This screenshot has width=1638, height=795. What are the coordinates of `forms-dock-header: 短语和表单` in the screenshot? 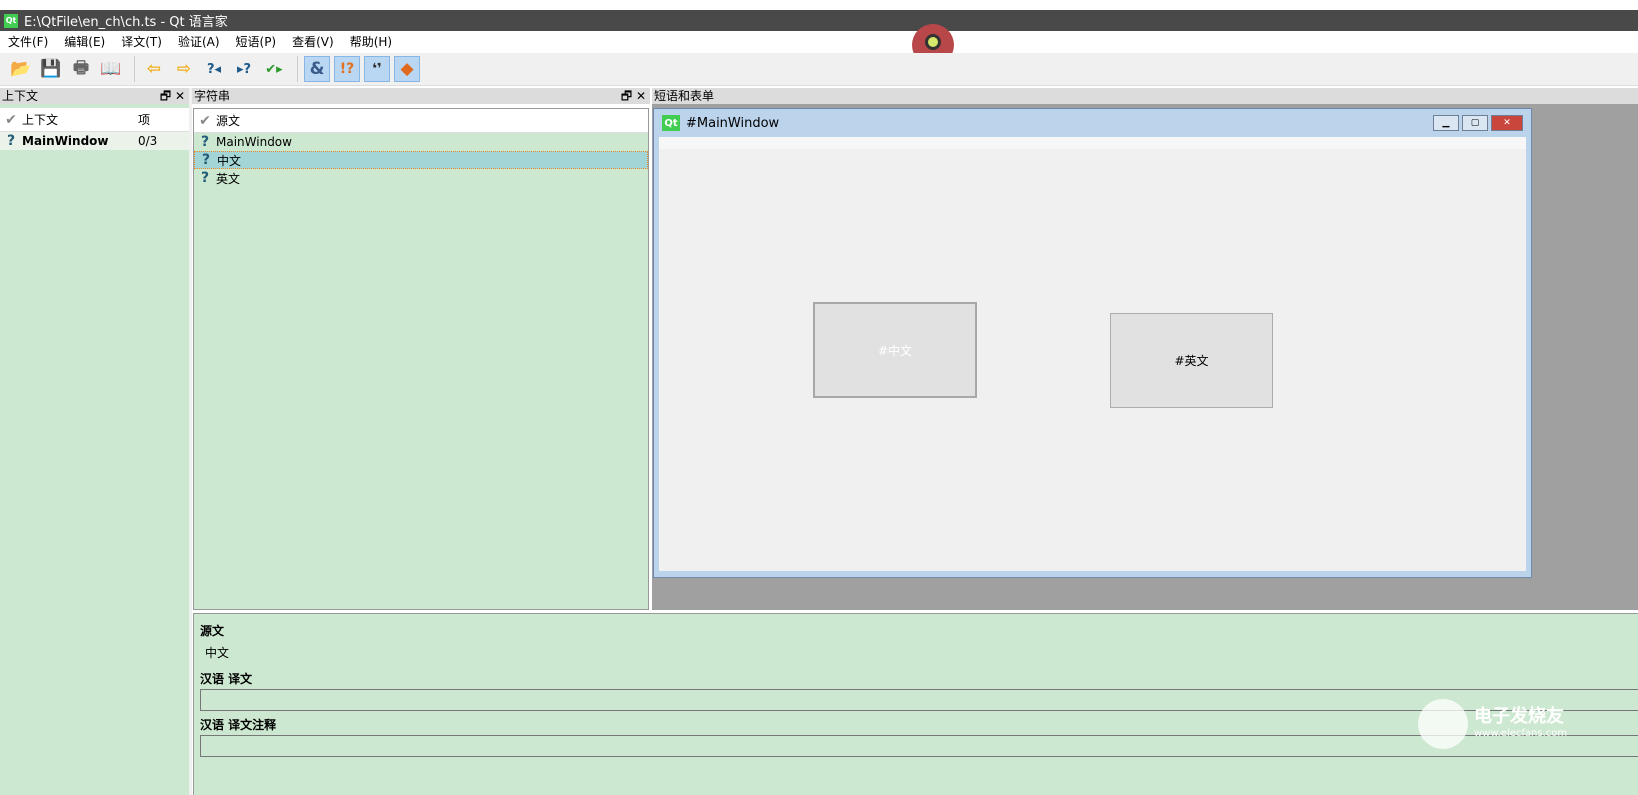 It's located at (1145, 96).